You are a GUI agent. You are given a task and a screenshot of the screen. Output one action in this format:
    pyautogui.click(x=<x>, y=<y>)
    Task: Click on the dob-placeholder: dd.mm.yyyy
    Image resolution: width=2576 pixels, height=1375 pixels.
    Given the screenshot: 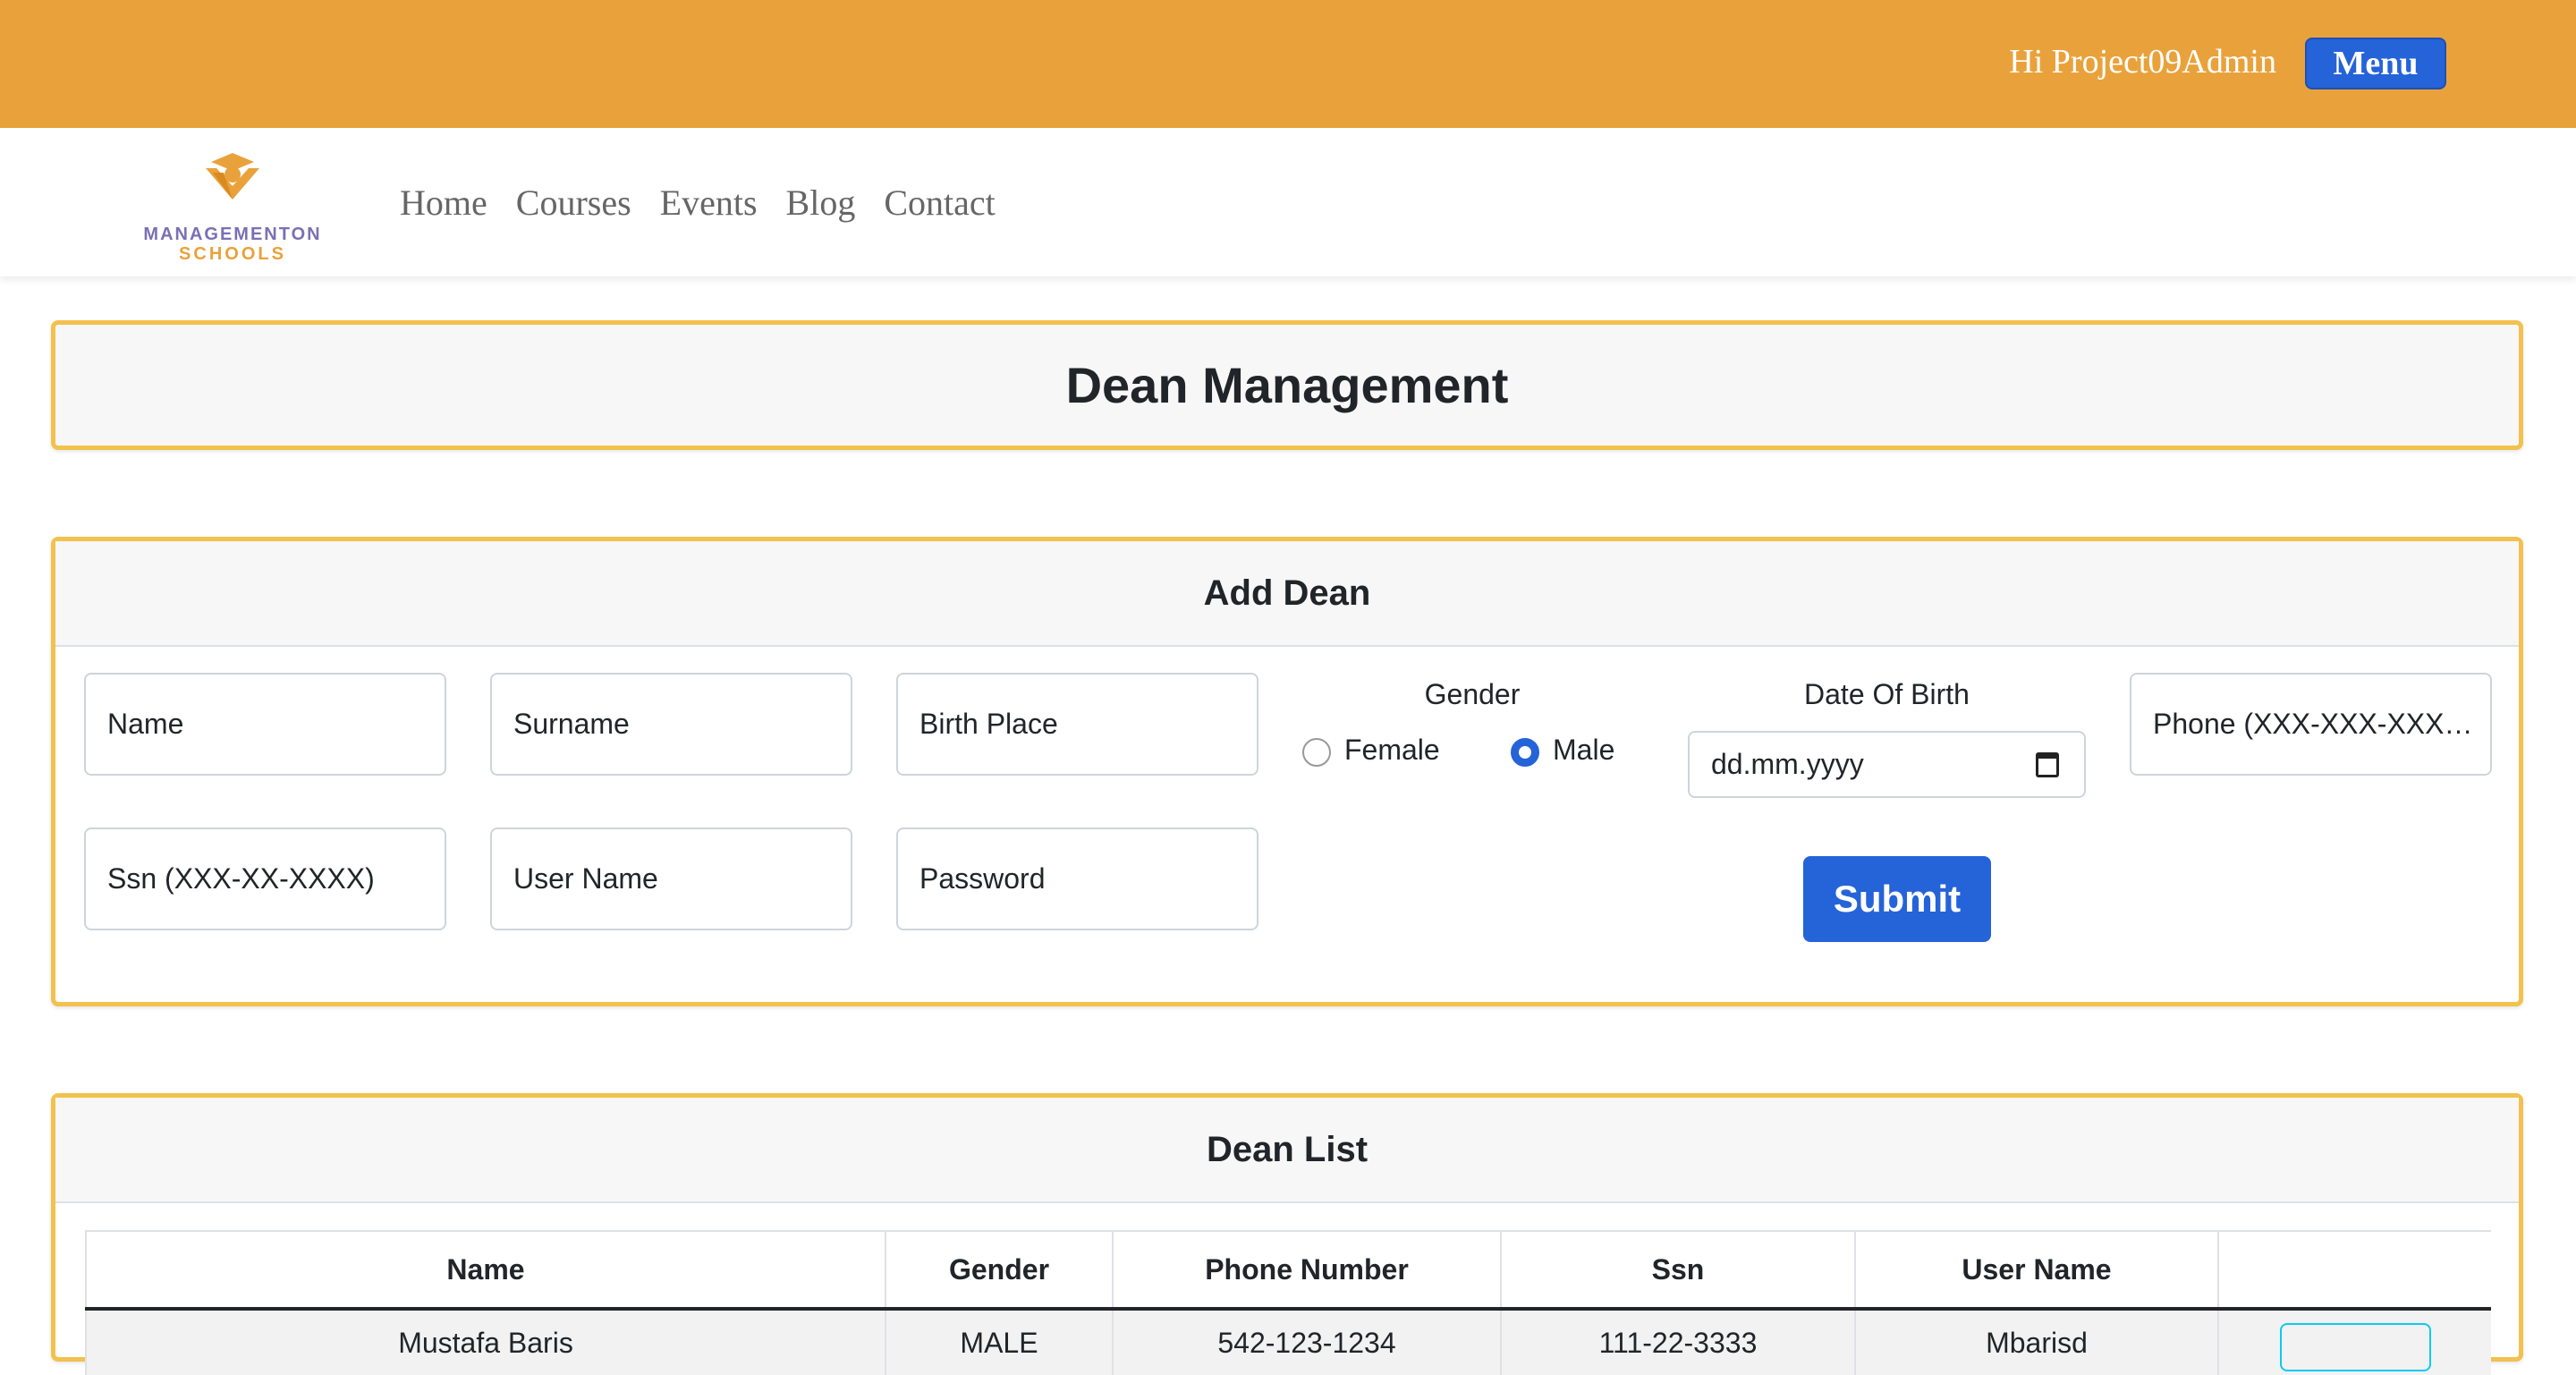 What is the action you would take?
    pyautogui.click(x=1787, y=764)
    